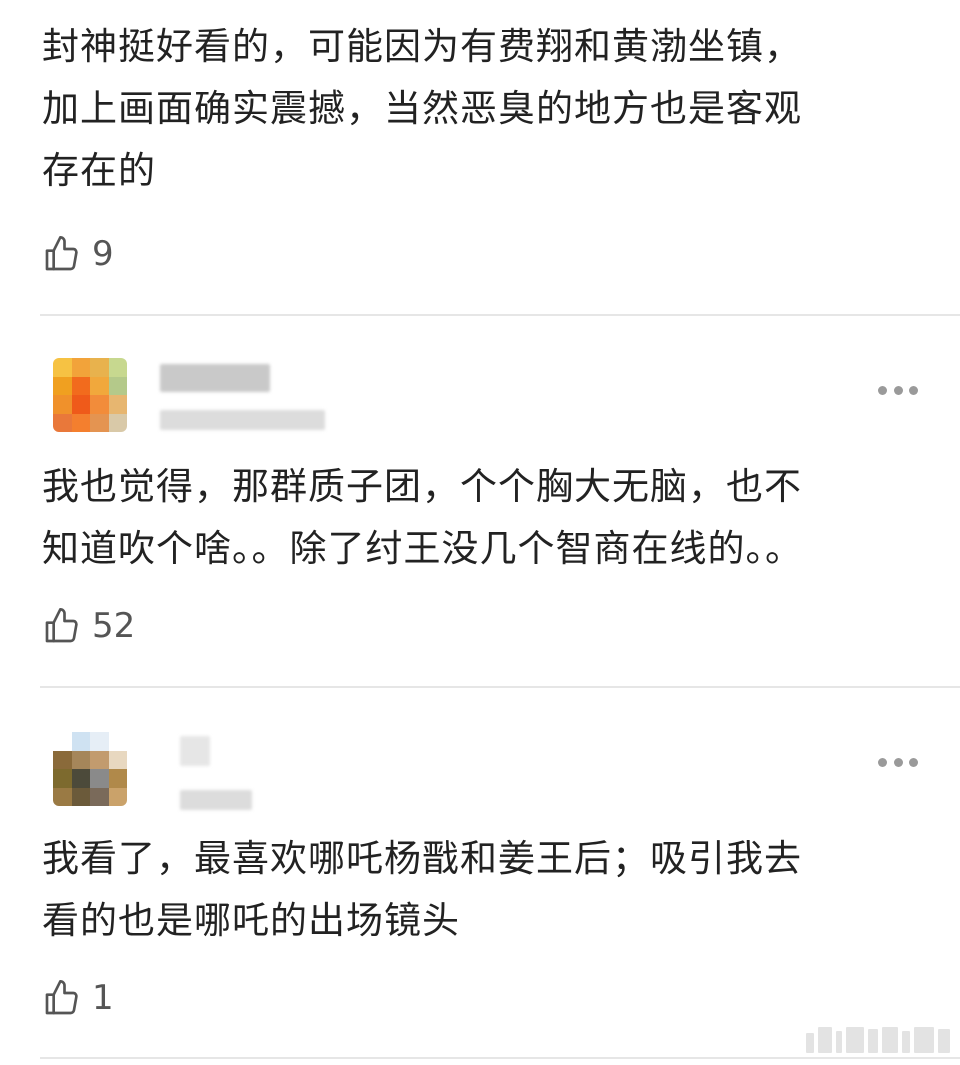 This screenshot has height=1065, width=960. Describe the element at coordinates (422, 858) in the screenshot. I see `comment-line: 我看了，最喜欢哪吒杨戬和姜王后；吸引我去` at that location.